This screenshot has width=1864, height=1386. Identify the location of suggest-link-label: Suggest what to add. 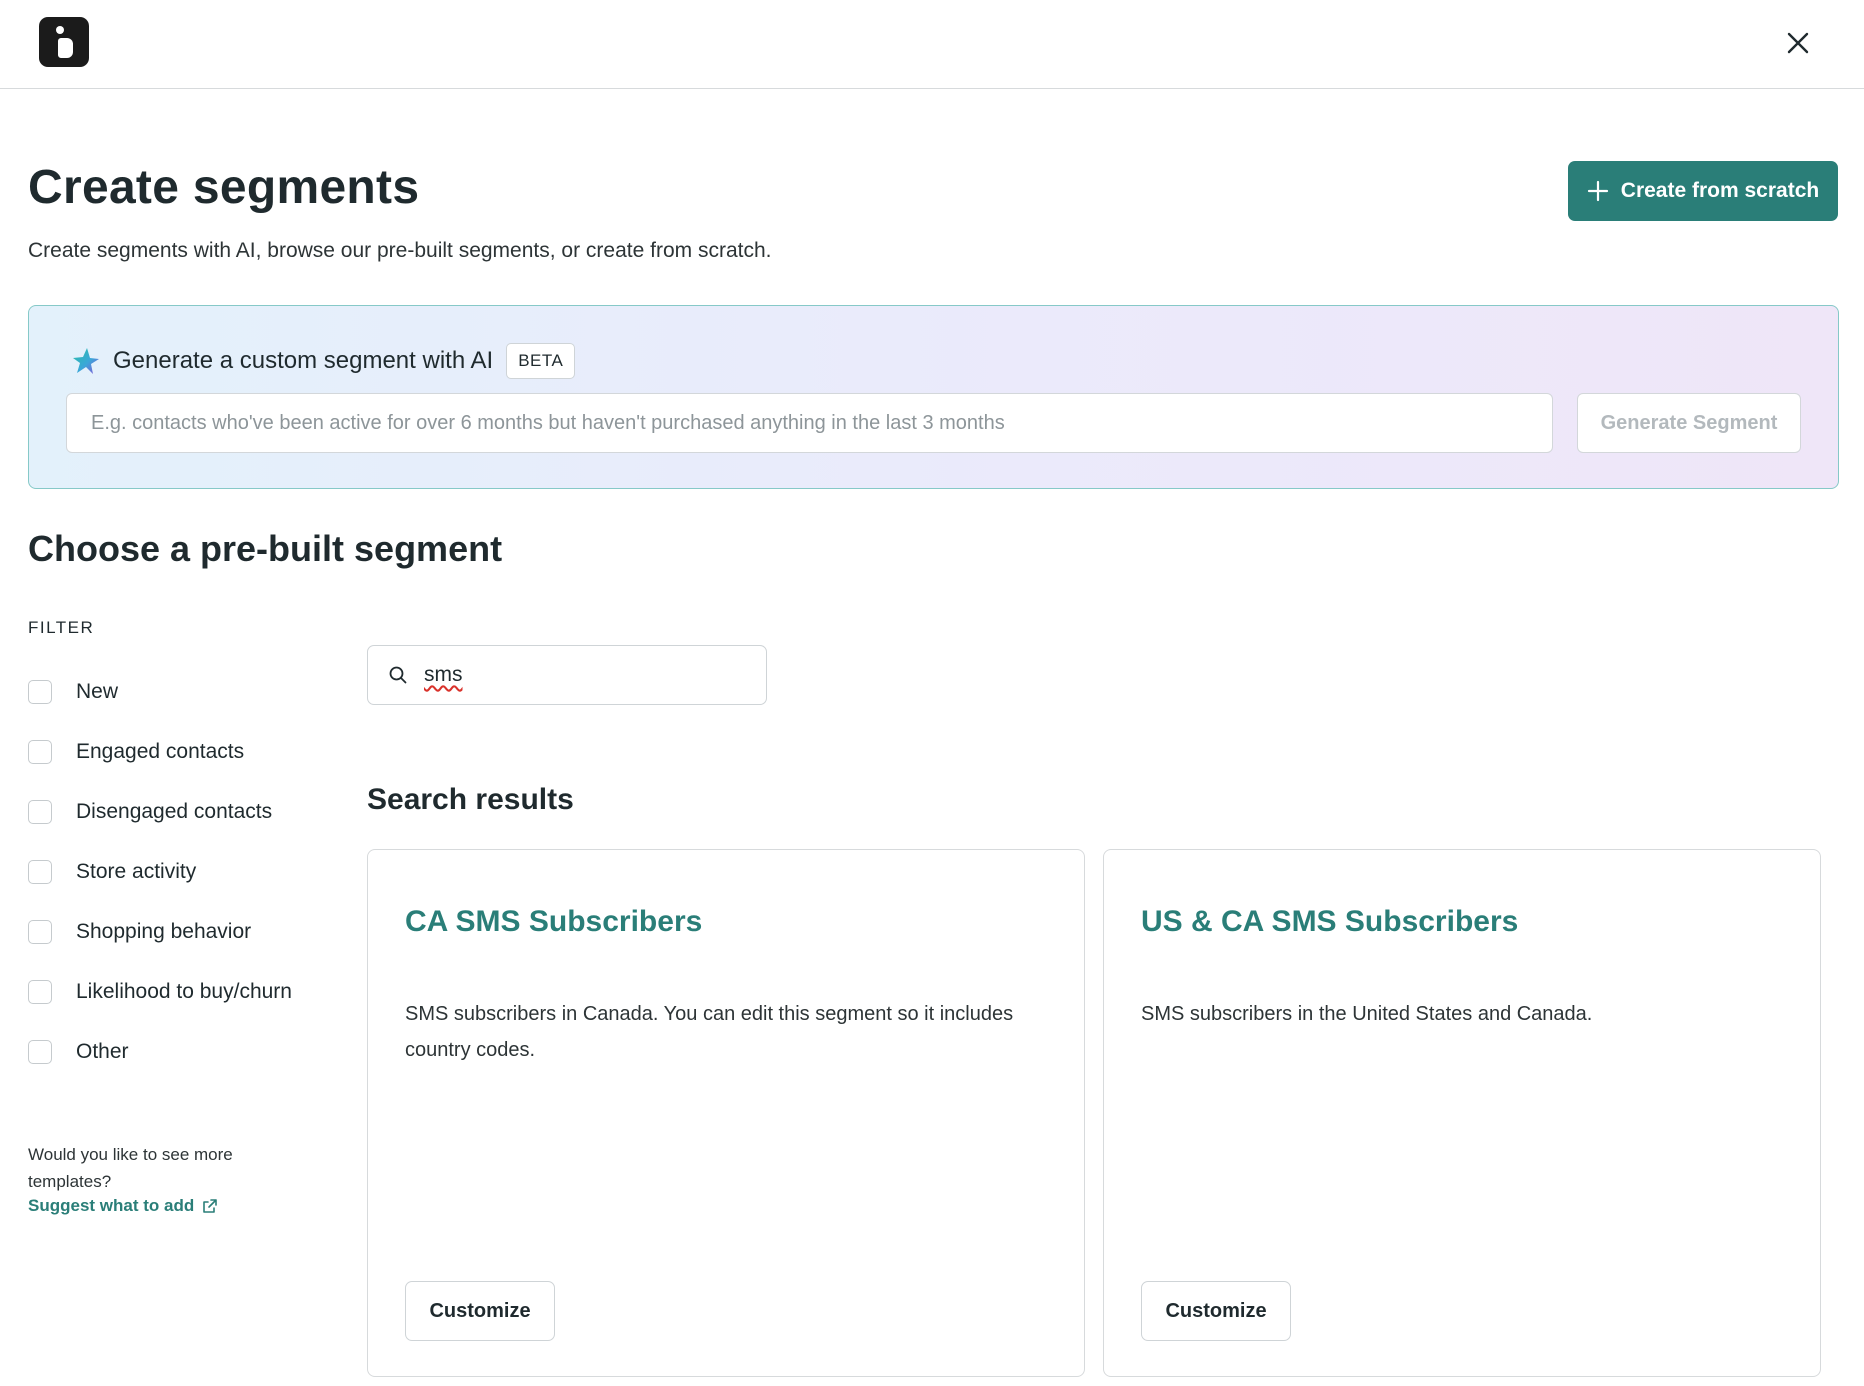
(111, 1205).